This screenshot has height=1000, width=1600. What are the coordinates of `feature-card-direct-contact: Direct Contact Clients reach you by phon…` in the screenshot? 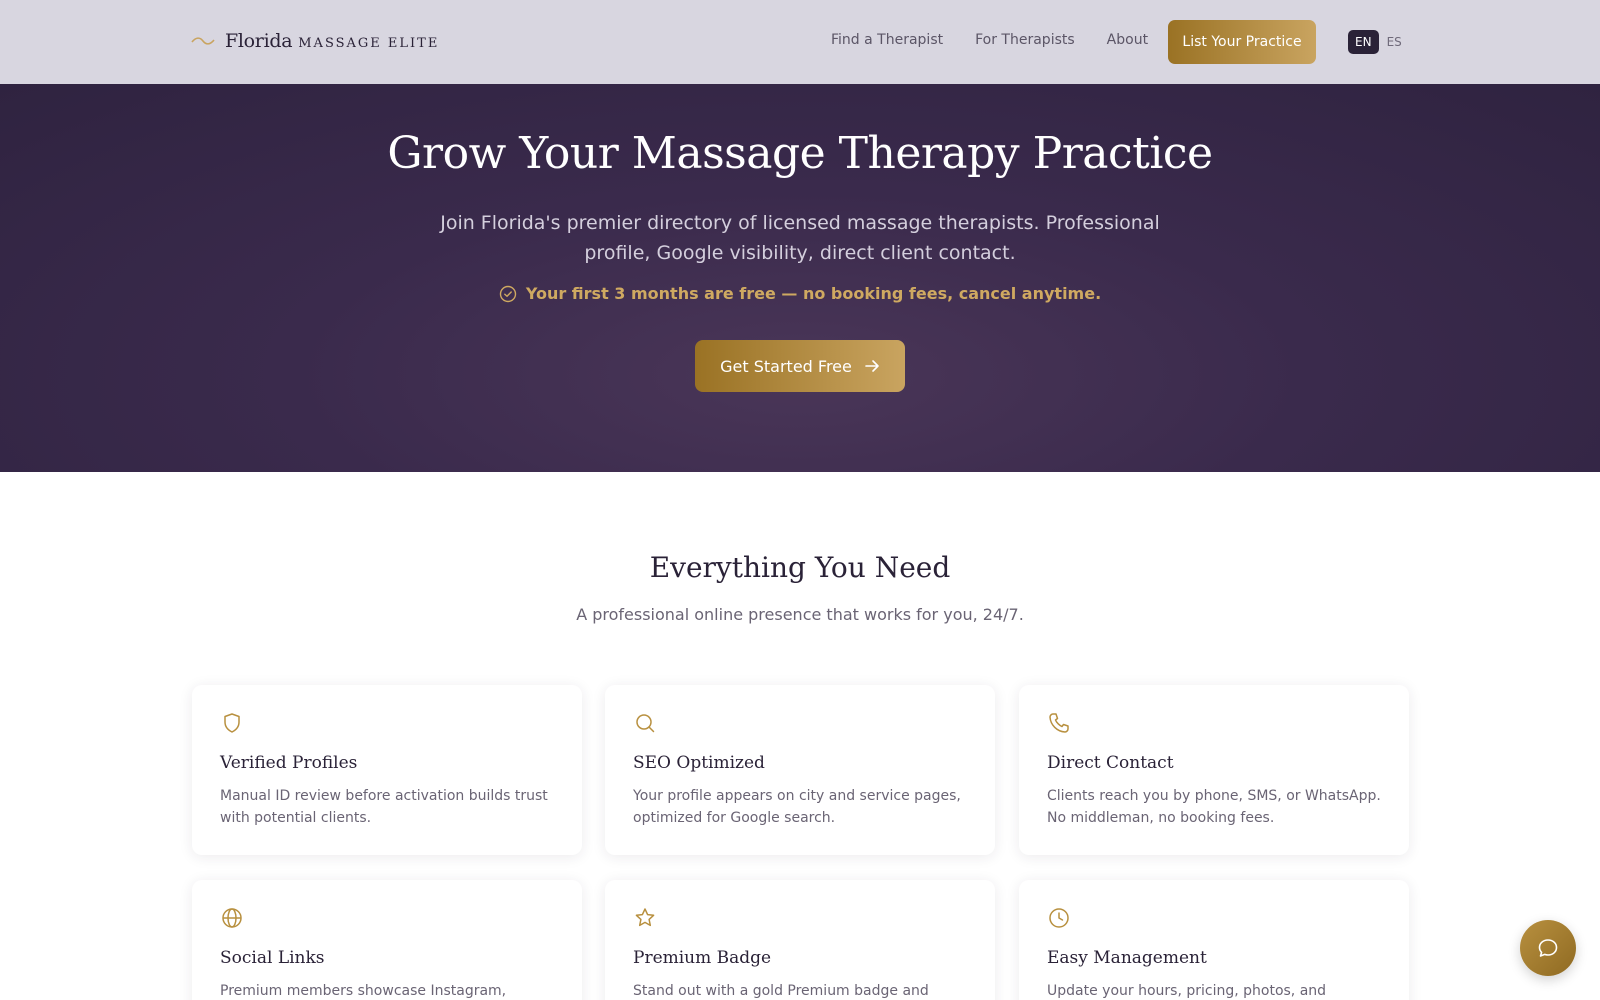 It's located at (1214, 770).